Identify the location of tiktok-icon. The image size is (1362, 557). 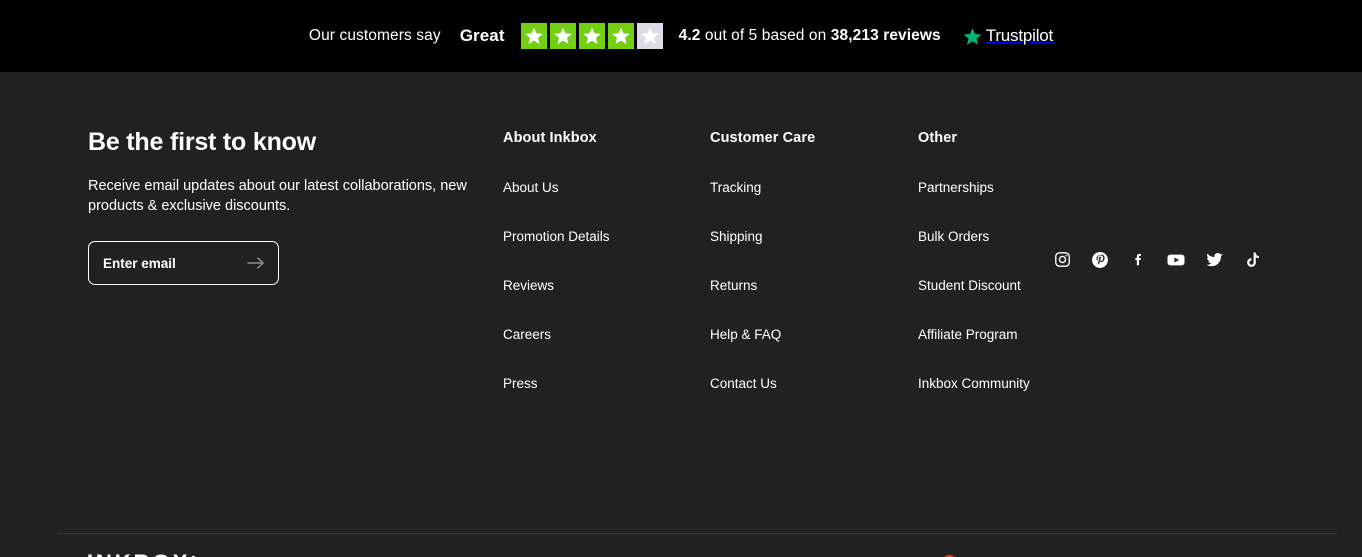
(1252, 259).